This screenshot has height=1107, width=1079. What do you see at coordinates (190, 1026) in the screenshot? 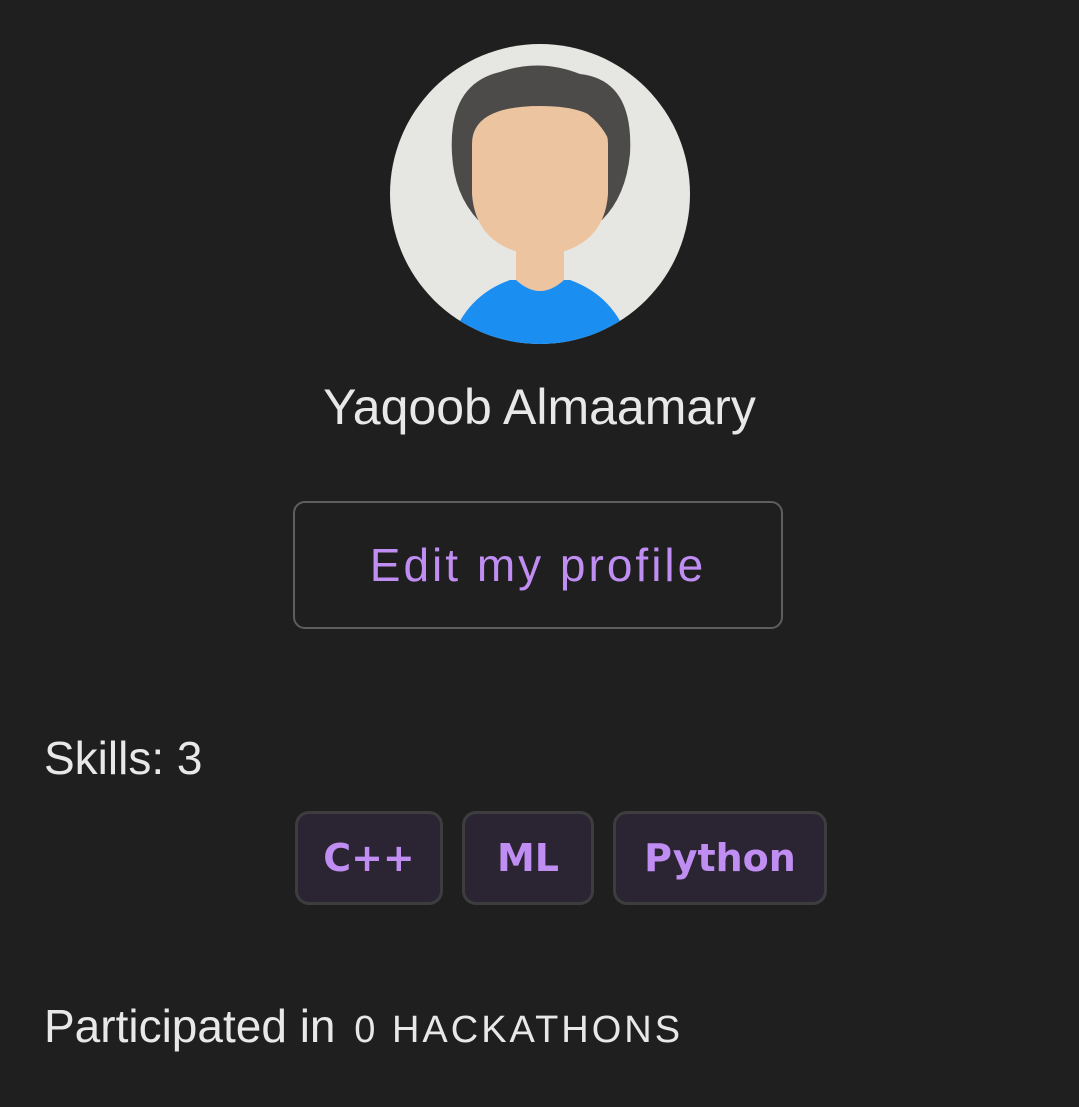
I see `participation-label: Participated in` at bounding box center [190, 1026].